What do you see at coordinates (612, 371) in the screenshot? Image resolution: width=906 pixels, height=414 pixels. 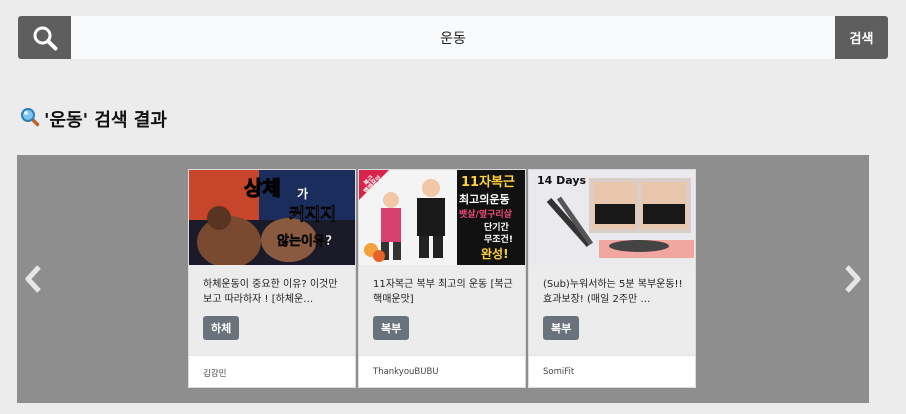 I see `card-footer: SomiFit` at bounding box center [612, 371].